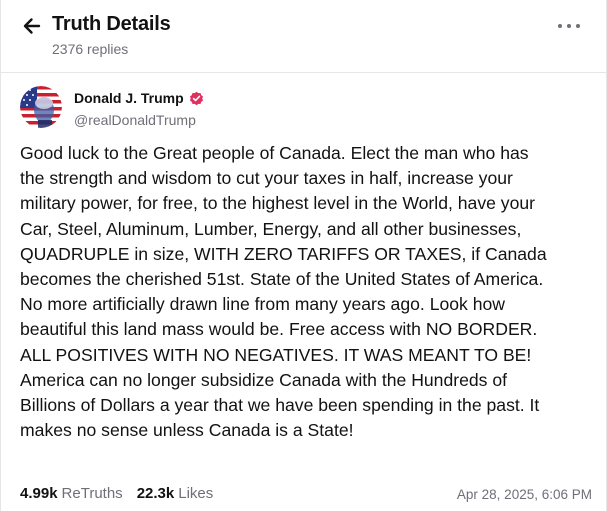 The image size is (607, 511). Describe the element at coordinates (524, 494) in the screenshot. I see `post-timestamp: Apr 28, 2025, 6:06 PM` at that location.